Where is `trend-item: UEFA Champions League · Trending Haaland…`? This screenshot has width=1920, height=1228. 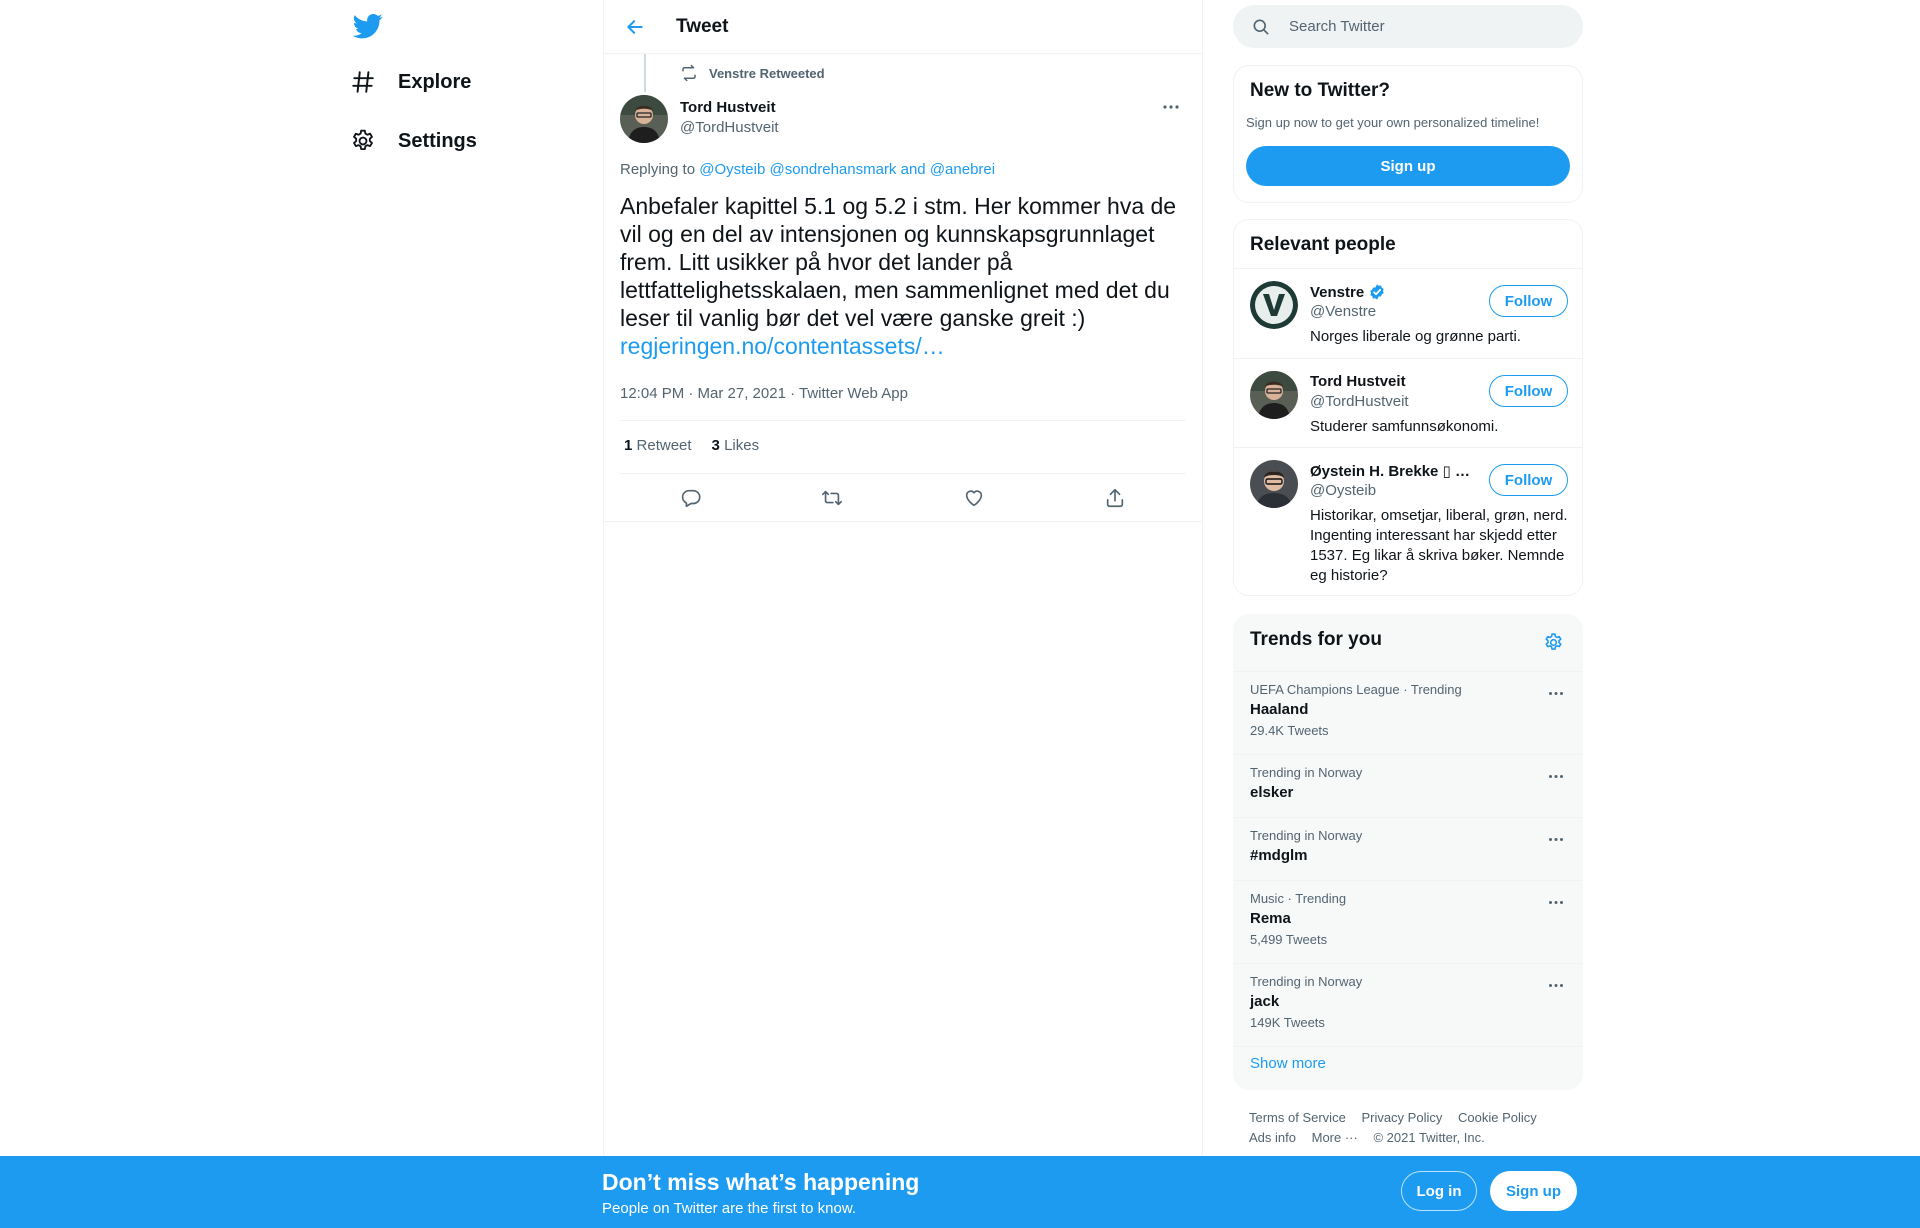
trend-item: UEFA Champions League · Trending Haaland… is located at coordinates (1408, 712).